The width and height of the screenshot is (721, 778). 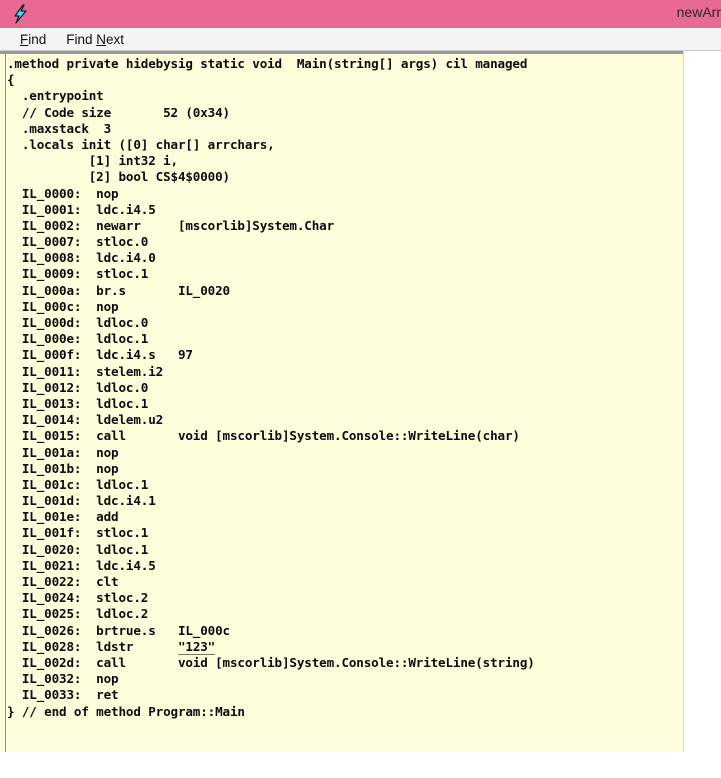 What do you see at coordinates (63, 517) in the screenshot?
I see `code-line: IL_001e: add` at bounding box center [63, 517].